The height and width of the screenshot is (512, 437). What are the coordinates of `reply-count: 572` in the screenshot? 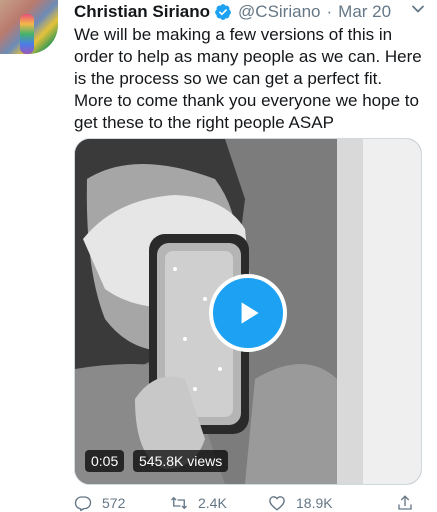 It's located at (114, 503).